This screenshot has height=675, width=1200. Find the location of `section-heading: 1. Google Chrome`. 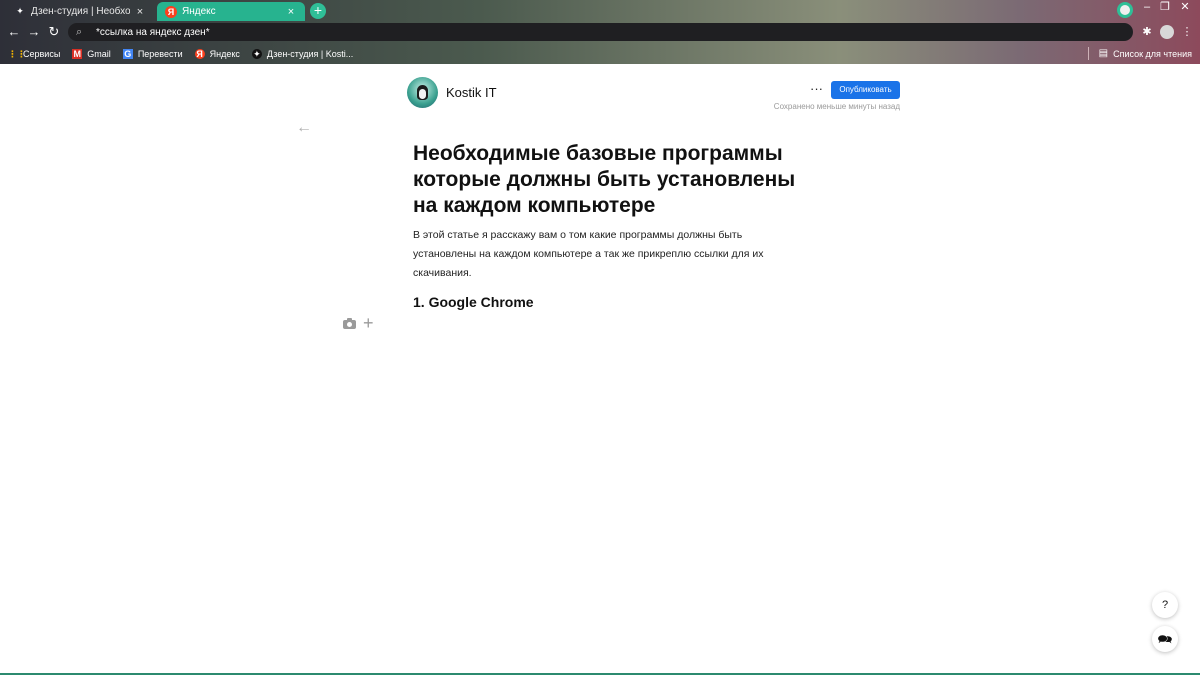

section-heading: 1. Google Chrome is located at coordinates (473, 302).